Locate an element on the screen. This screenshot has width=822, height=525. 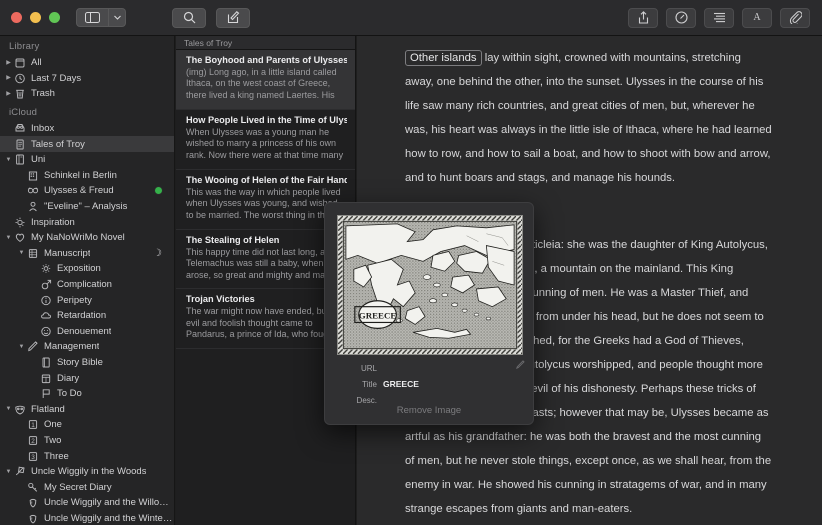
sidebar-item-schinkel-in-berlin: Schinkel in Berlin is located at coordinates (87, 176).